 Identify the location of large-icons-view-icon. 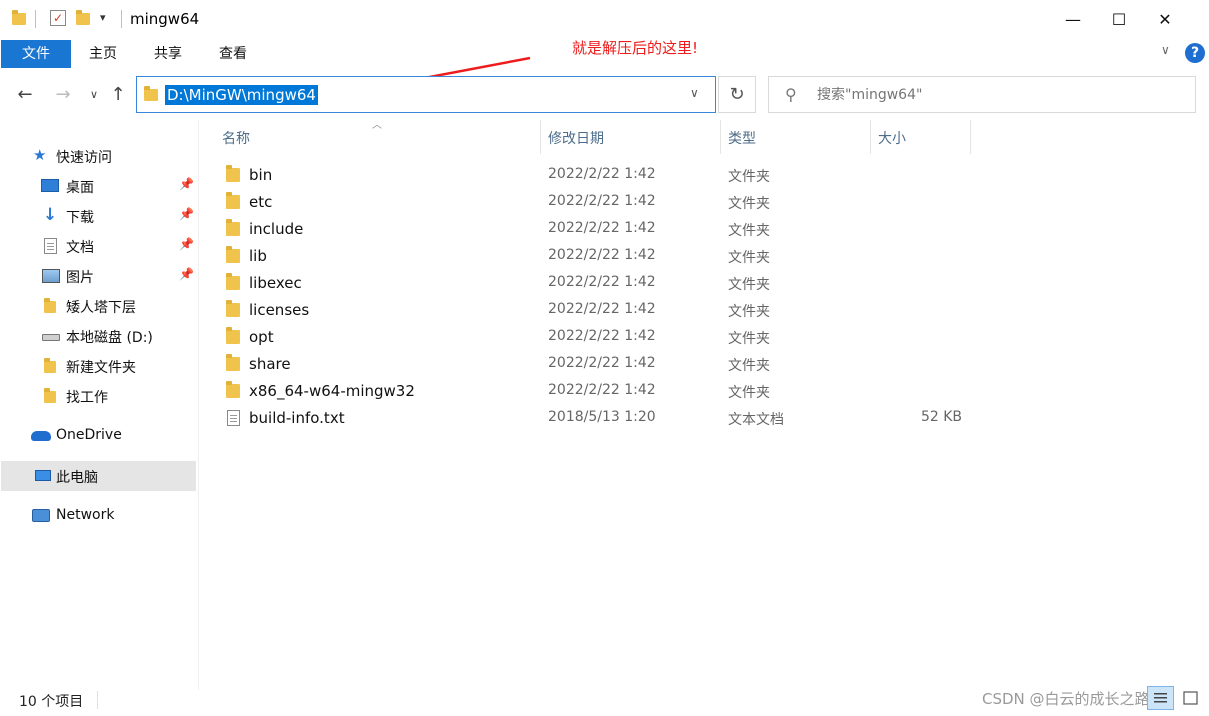
(1190, 698).